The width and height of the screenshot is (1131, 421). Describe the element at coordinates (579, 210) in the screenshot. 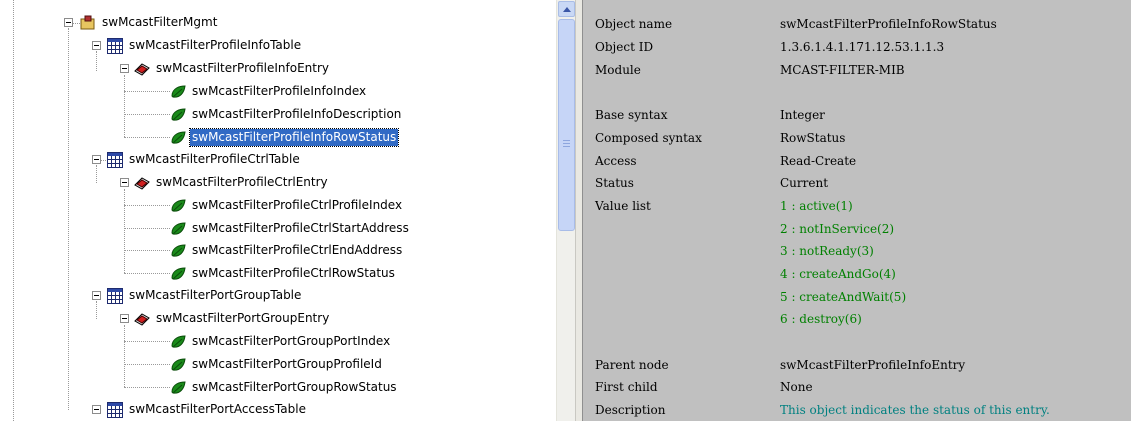

I see `pane-splitter` at that location.